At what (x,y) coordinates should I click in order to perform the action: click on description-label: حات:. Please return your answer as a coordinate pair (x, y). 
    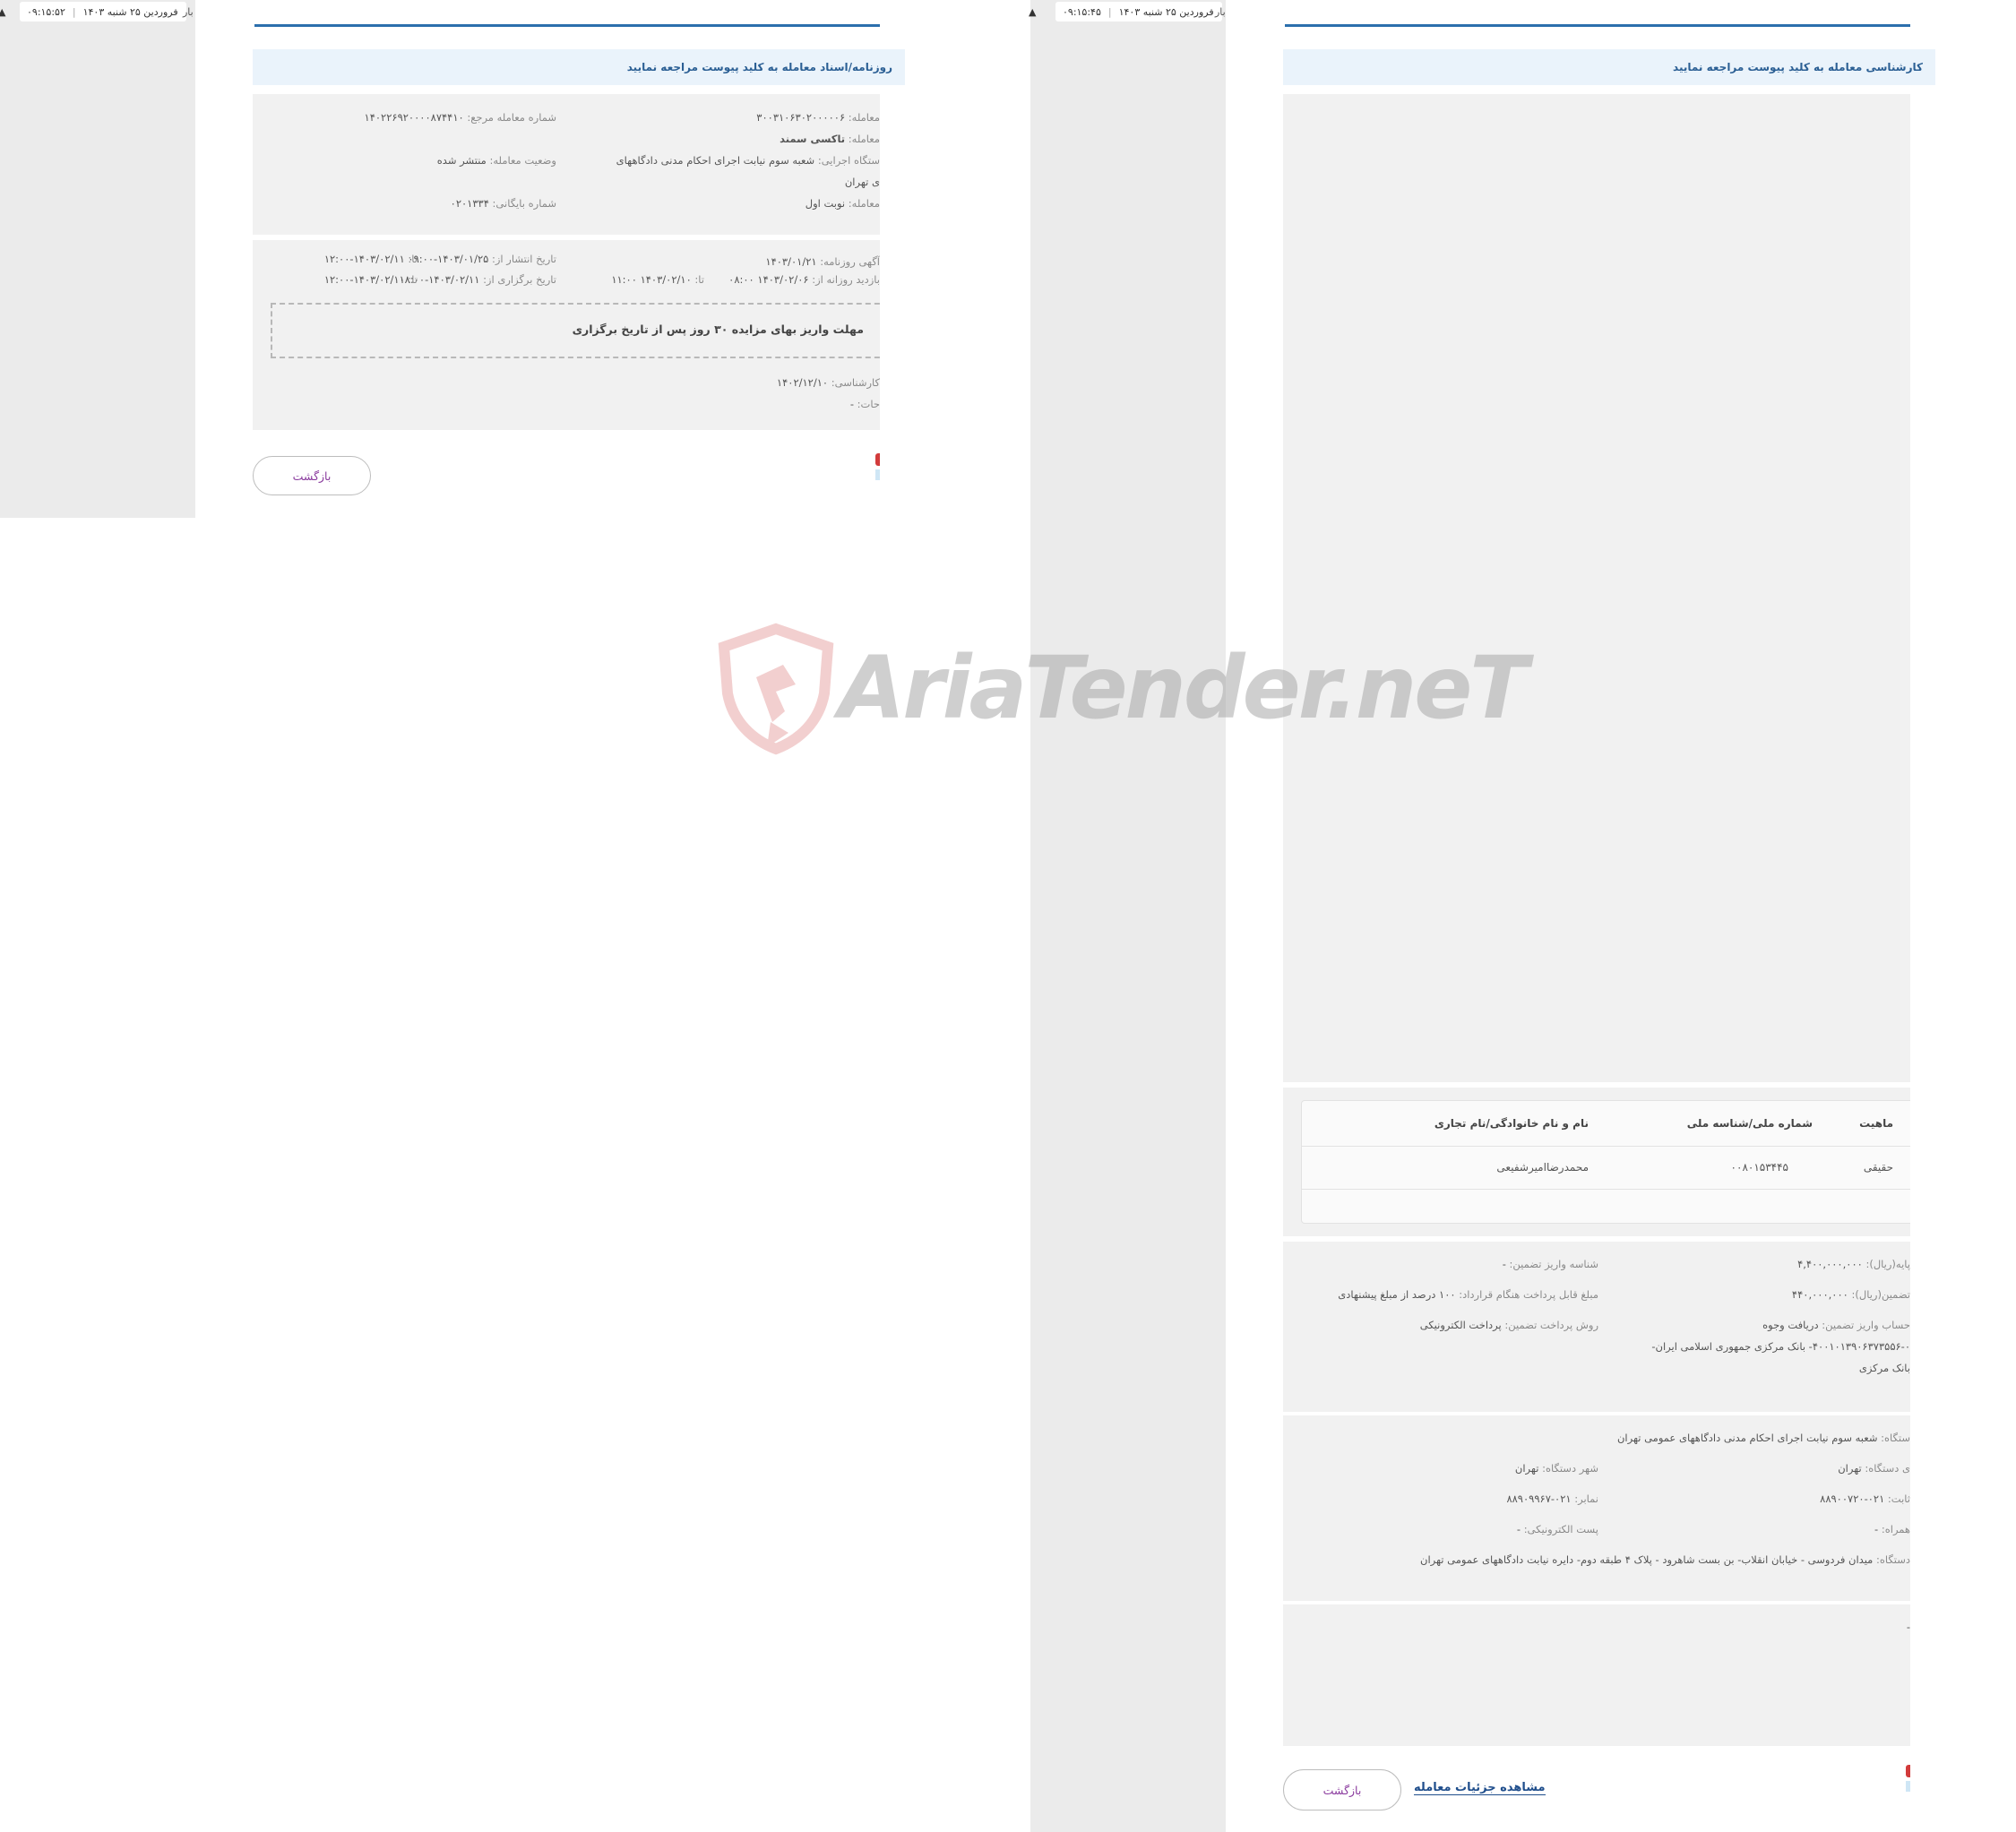
    Looking at the image, I should click on (869, 404).